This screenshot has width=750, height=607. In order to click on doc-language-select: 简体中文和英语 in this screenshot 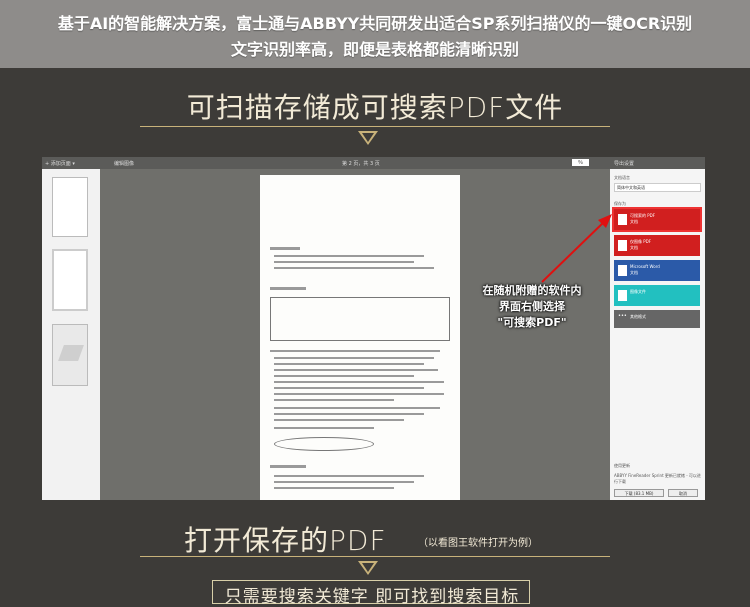, I will do `click(657, 187)`.